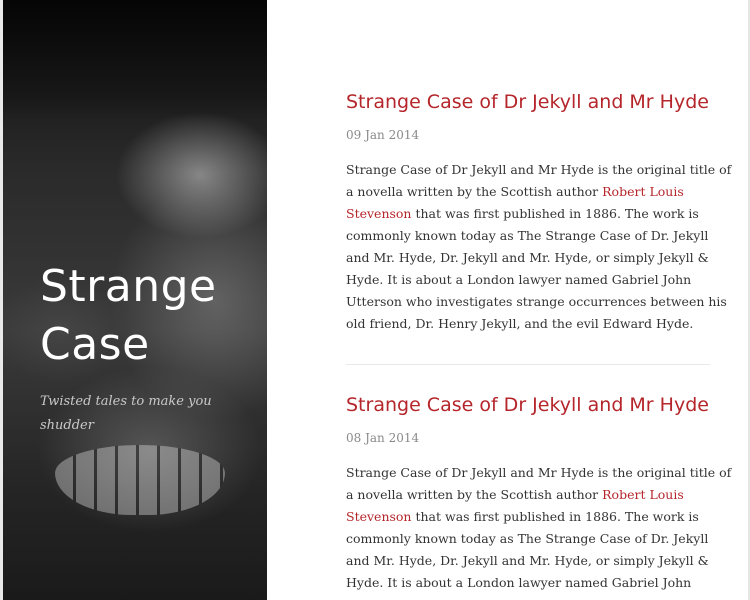 The image size is (750, 600). Describe the element at coordinates (95, 344) in the screenshot. I see `site-title-line-2: Case` at that location.